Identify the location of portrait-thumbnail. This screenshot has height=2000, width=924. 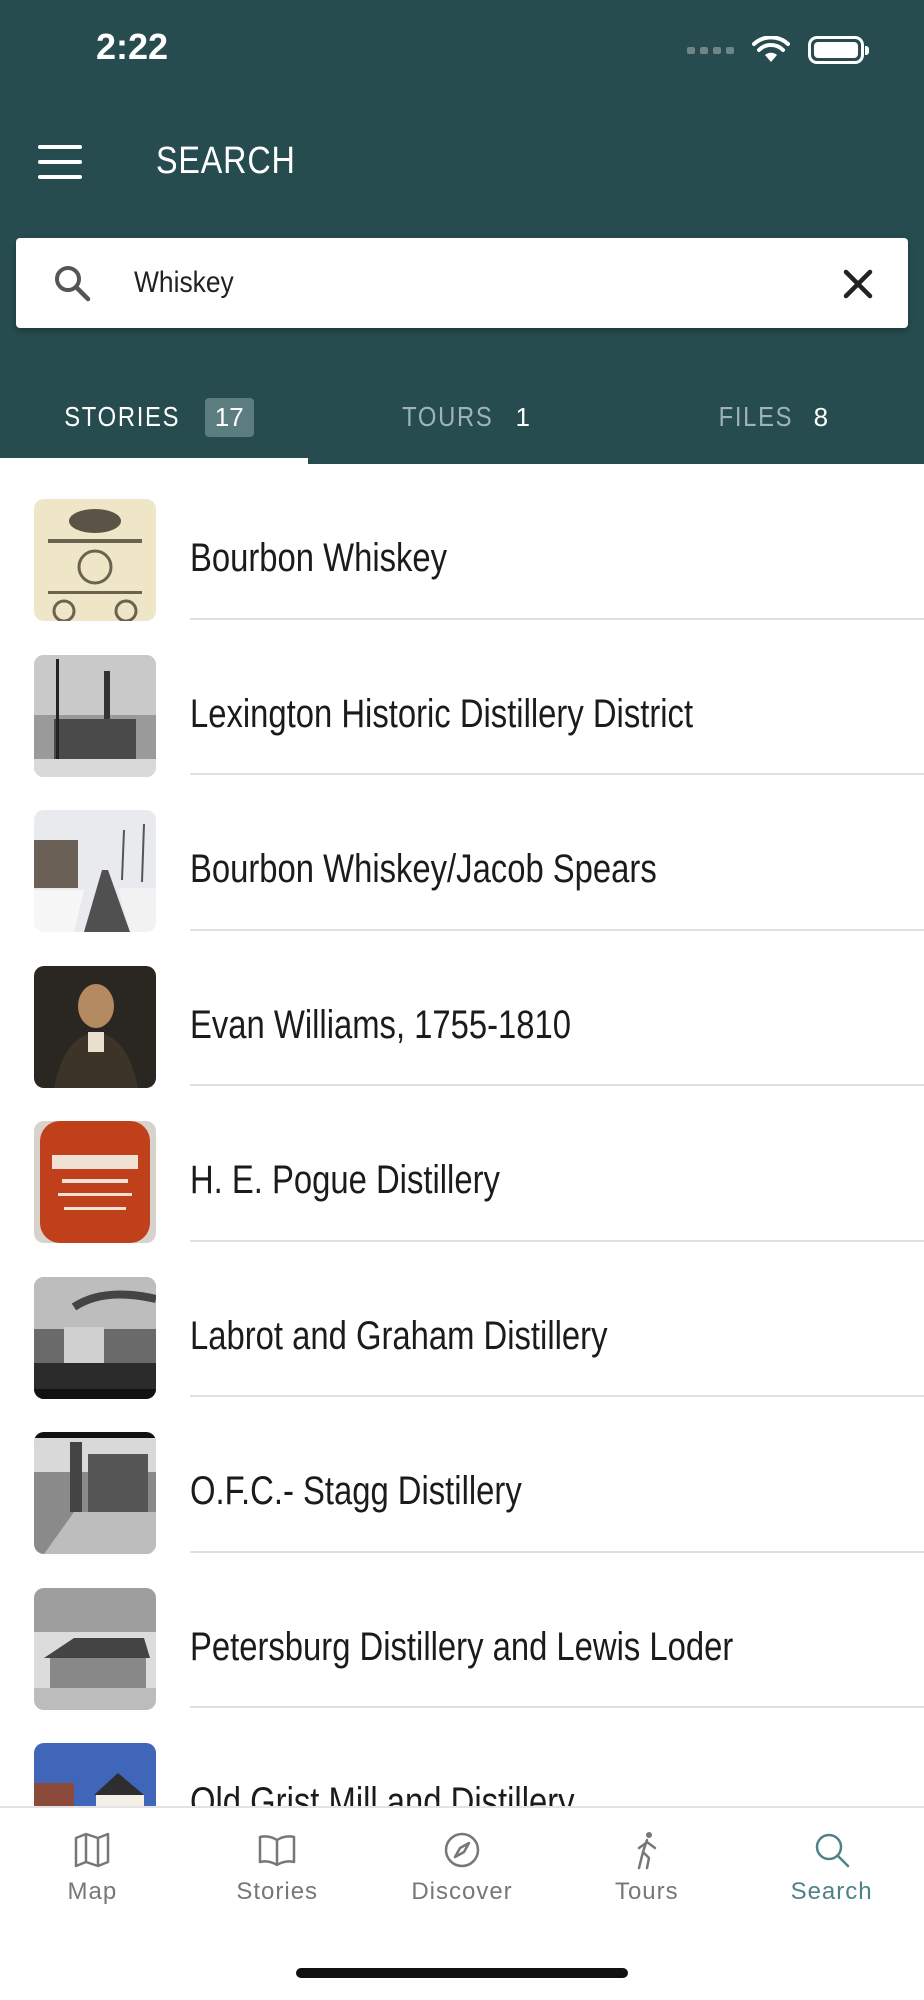
(95, 1026).